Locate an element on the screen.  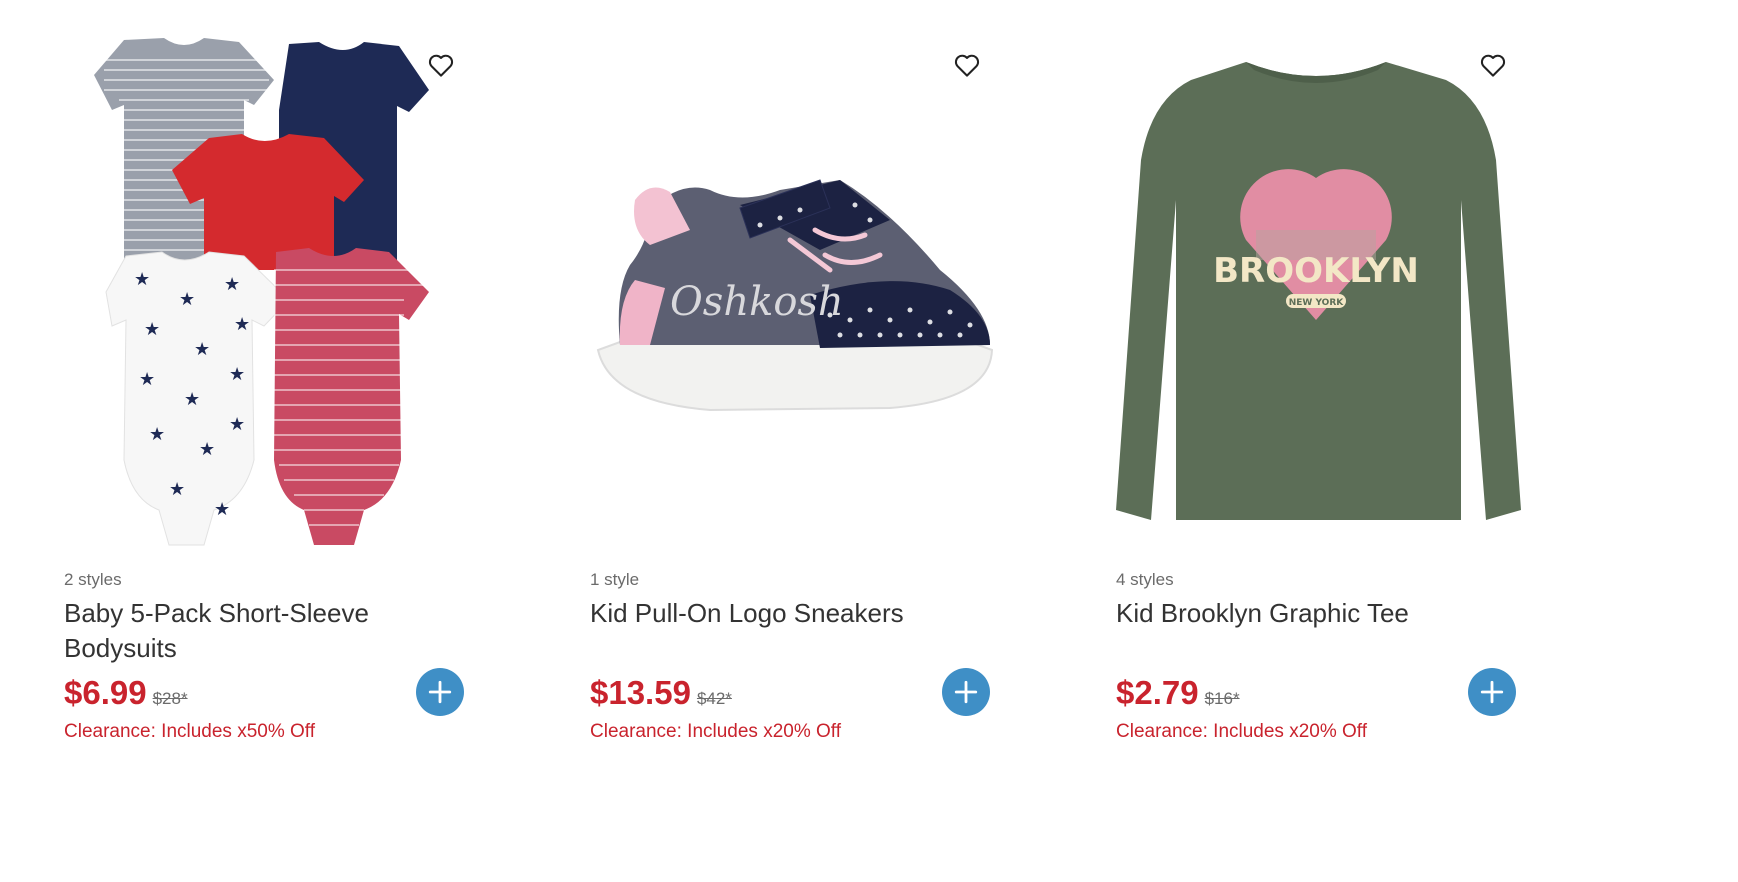
product-title: Baby 5-Pack Short-Sleeve Bodysuits is located at coordinates (244, 631).